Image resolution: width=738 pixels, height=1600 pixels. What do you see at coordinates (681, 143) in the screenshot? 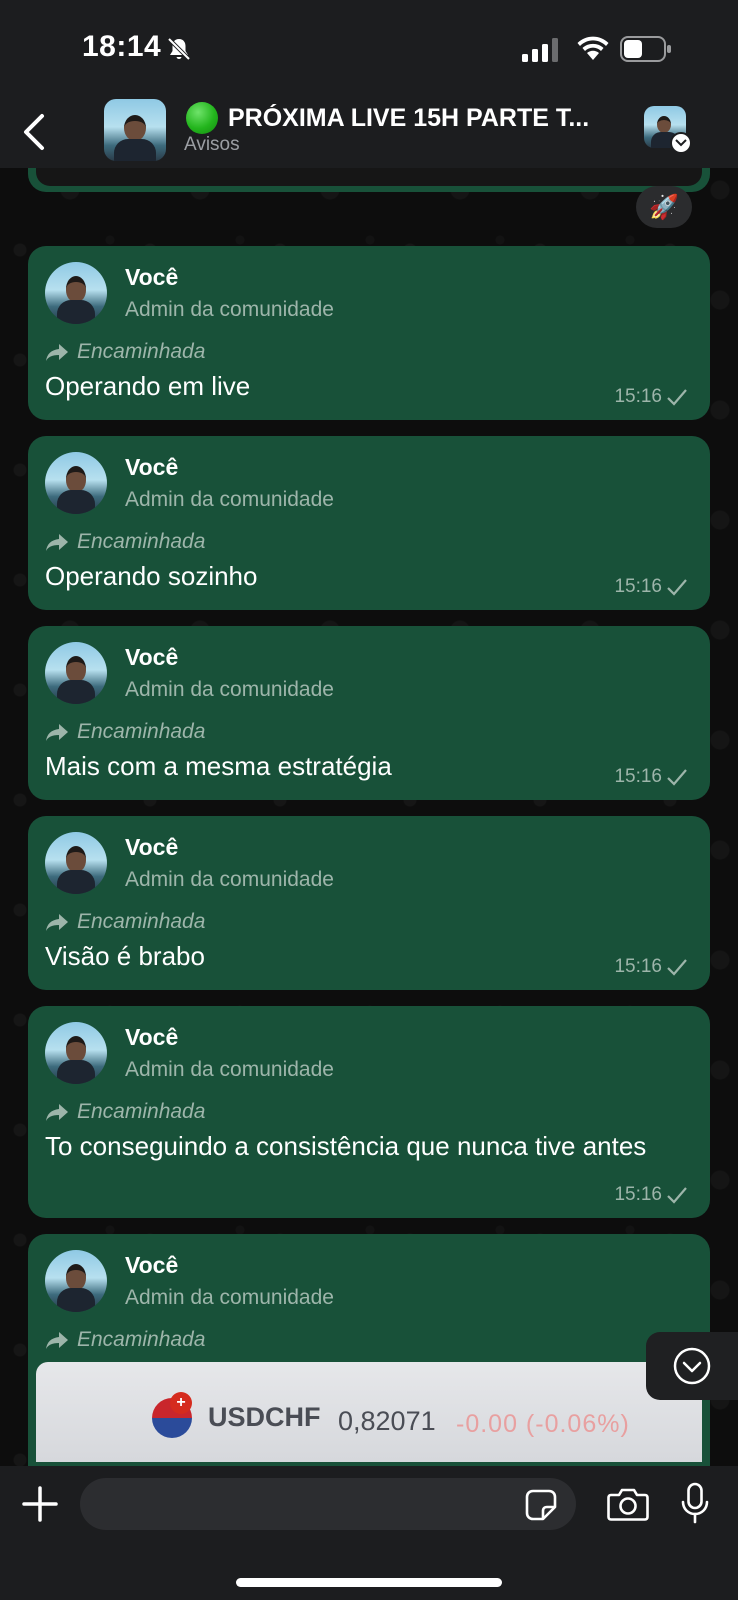
I see `chevron-down-badge-icon` at bounding box center [681, 143].